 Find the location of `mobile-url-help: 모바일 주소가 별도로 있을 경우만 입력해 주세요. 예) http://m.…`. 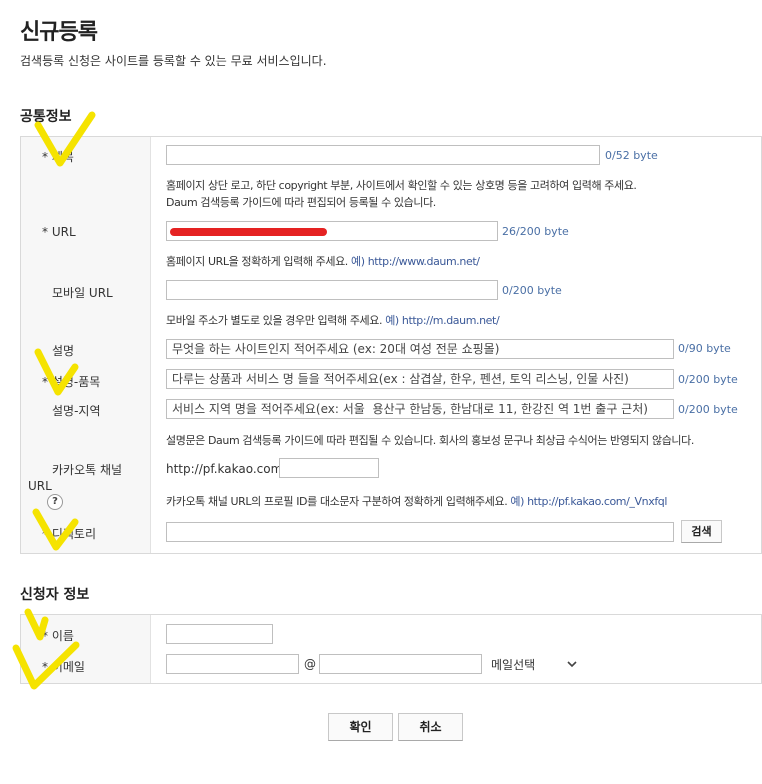

mobile-url-help: 모바일 주소가 별도로 있을 경우만 입력해 주세요. 예) http://m.… is located at coordinates (333, 320).